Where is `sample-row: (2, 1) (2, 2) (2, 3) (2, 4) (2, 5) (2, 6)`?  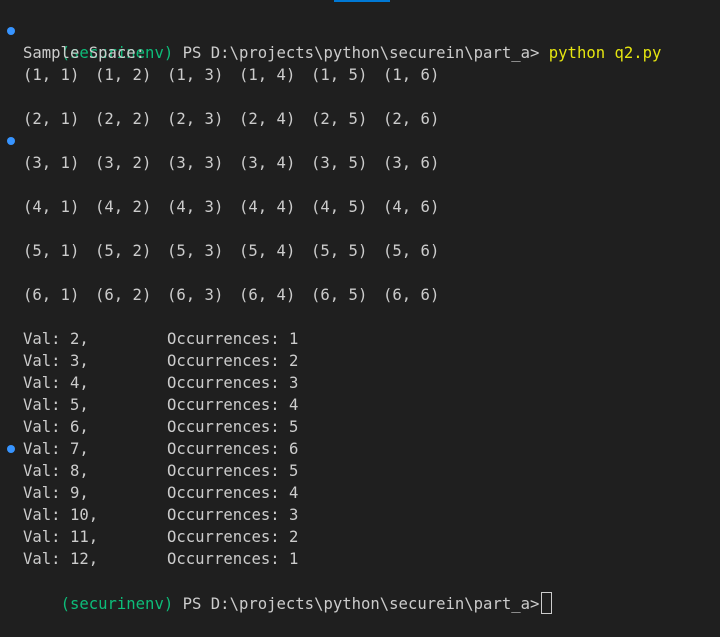 sample-row: (2, 1) (2, 2) (2, 3) (2, 4) (2, 5) (2, 6) is located at coordinates (360, 119).